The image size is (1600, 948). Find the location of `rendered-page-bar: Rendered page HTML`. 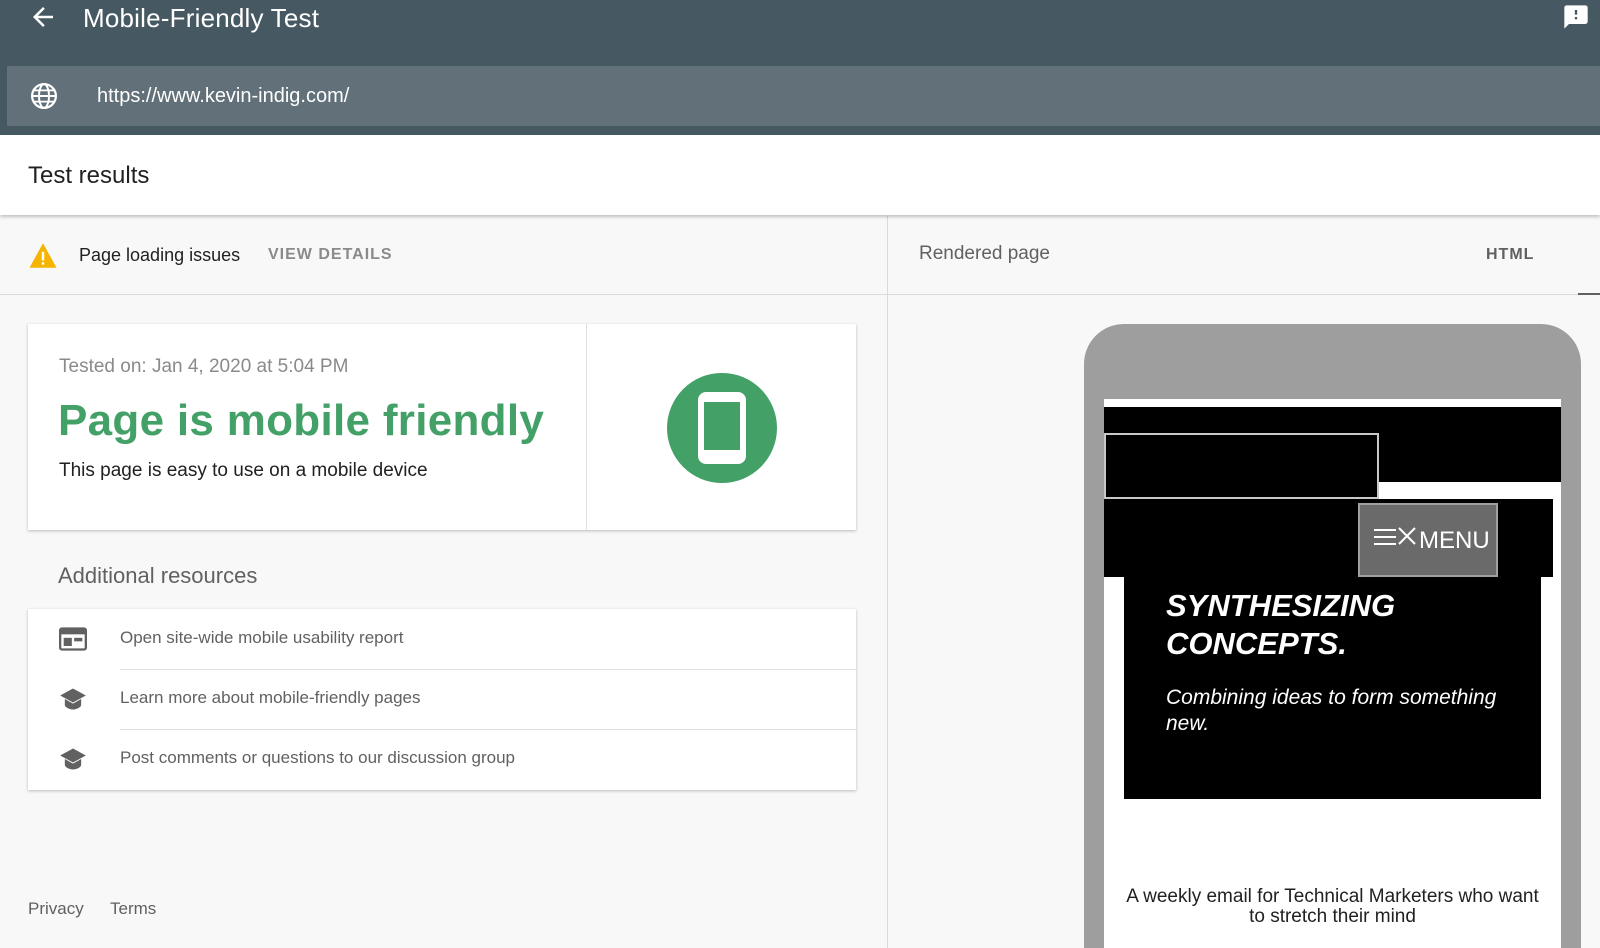

rendered-page-bar: Rendered page HTML is located at coordinates (1244, 255).